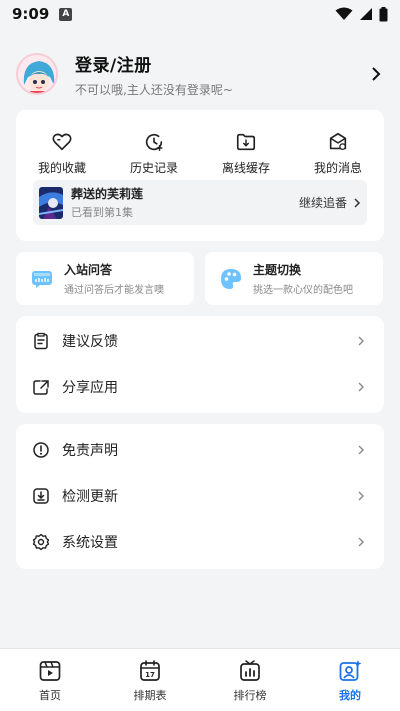 Image resolution: width=400 pixels, height=711 pixels. I want to click on update-icon, so click(41, 496).